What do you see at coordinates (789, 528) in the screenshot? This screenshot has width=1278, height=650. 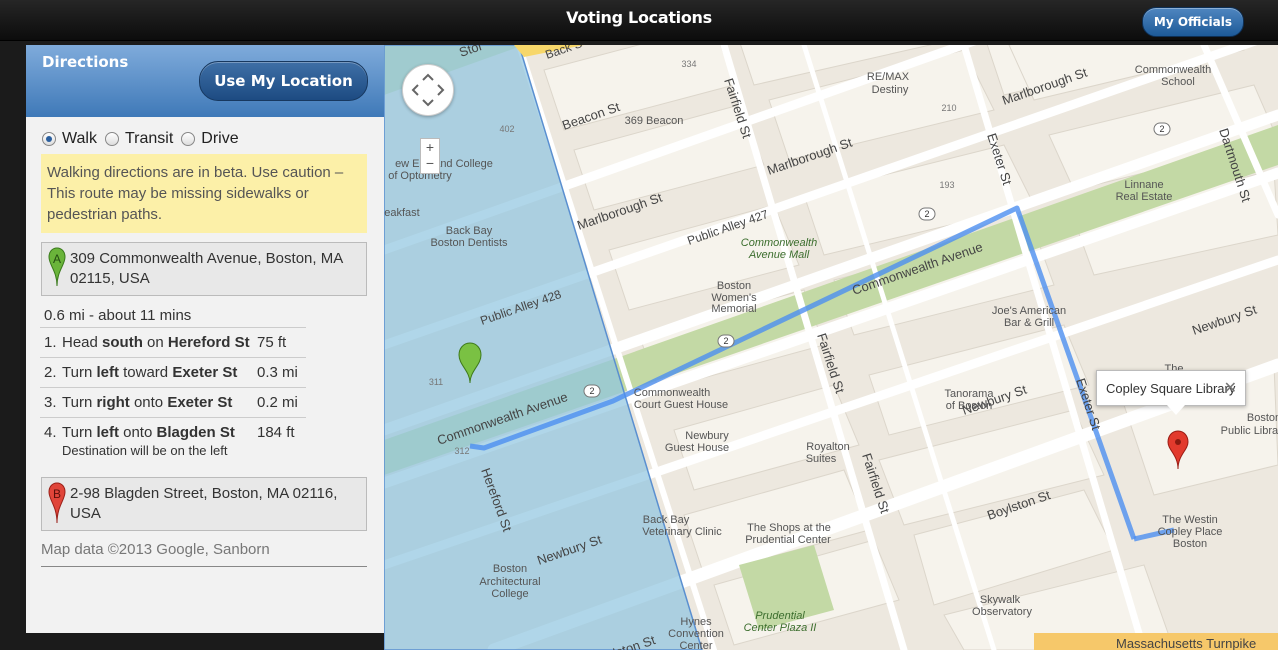 I see `poi-label: The Shops at the` at bounding box center [789, 528].